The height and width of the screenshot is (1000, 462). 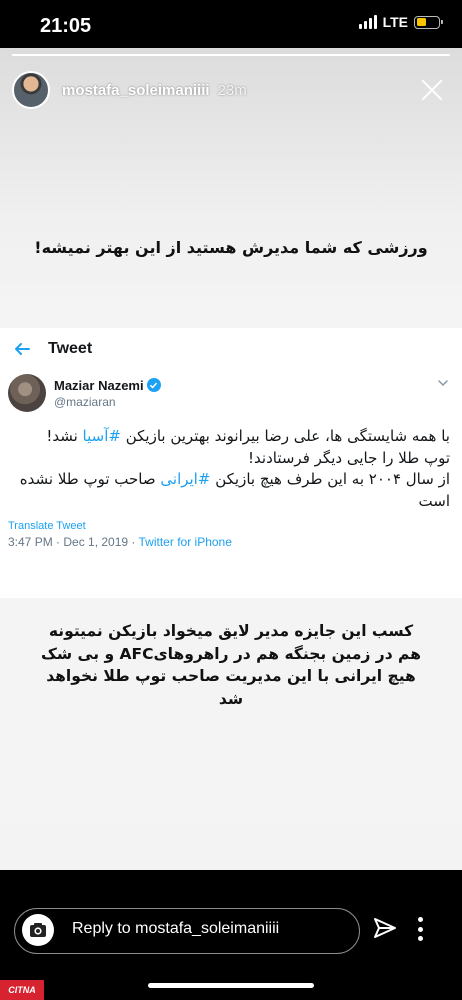 I want to click on back-arrow-icon, so click(x=22, y=349).